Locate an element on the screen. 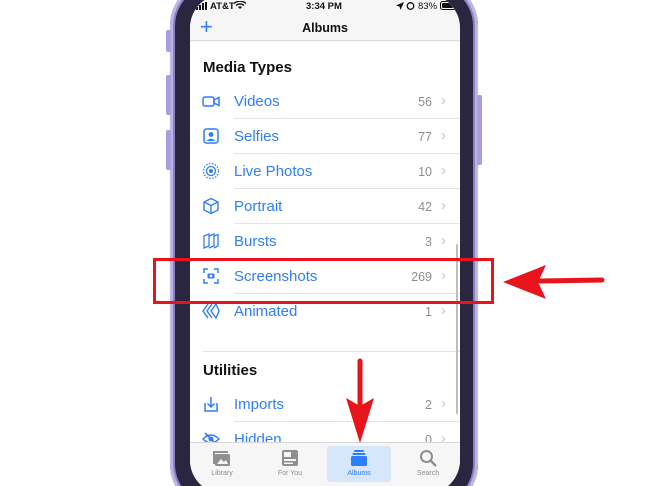  list-item-bursts: Bursts 3 › is located at coordinates (325, 241).